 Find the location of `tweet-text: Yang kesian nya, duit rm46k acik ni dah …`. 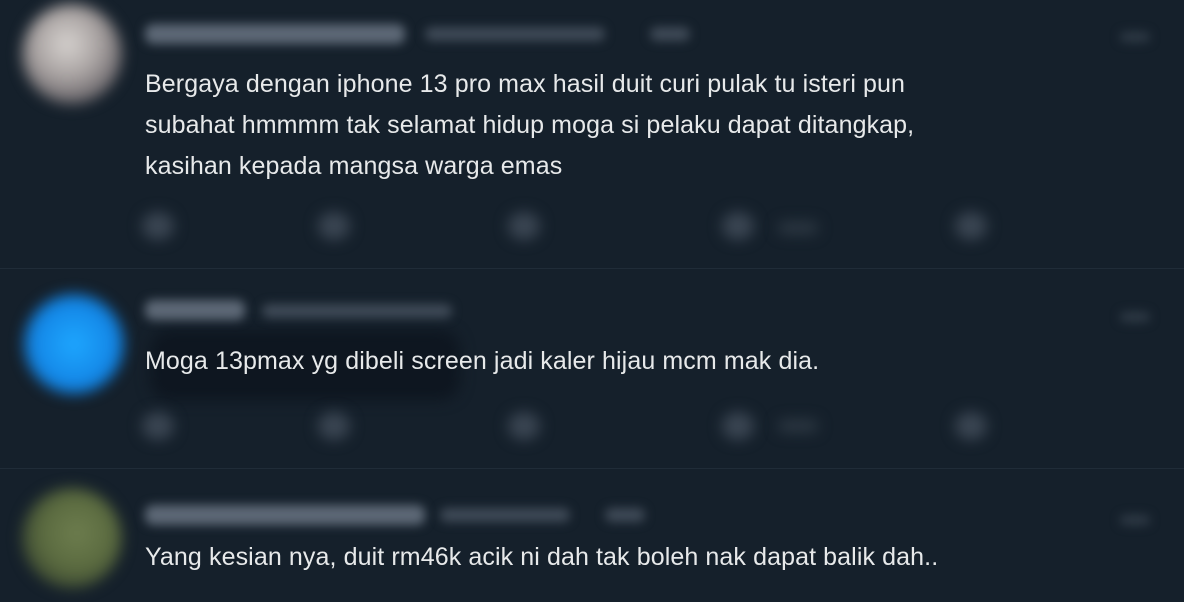

tweet-text: Yang kesian nya, duit rm46k acik ni dah … is located at coordinates (542, 557).